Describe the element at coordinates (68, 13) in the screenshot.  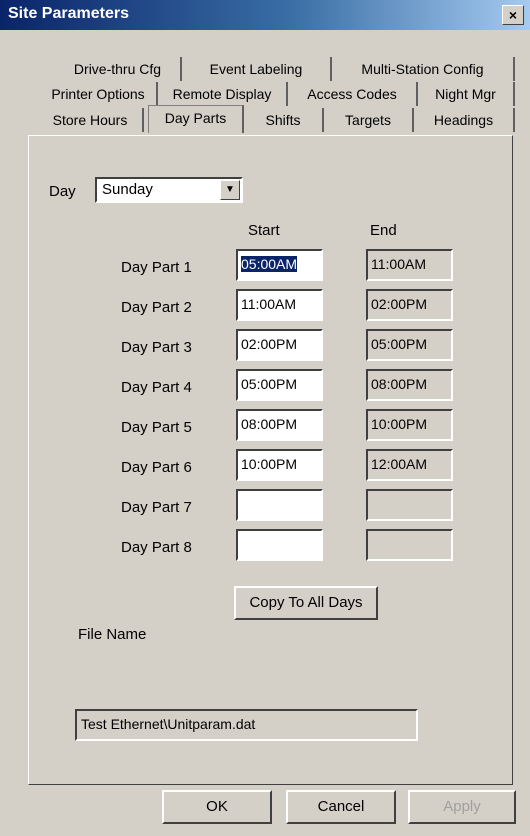
I see `window-title: Site Parameters` at that location.